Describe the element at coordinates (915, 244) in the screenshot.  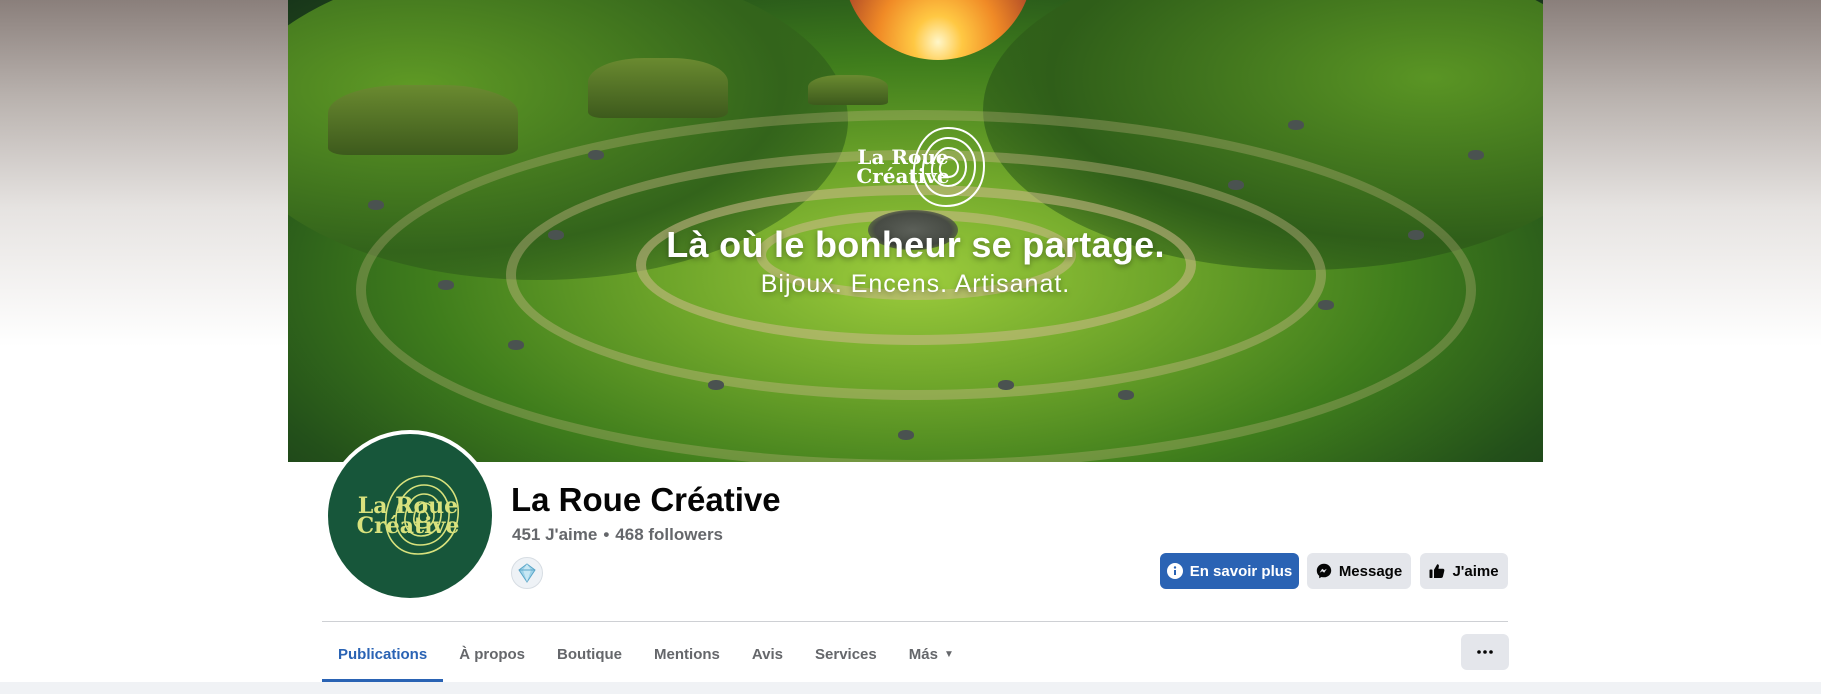
I see `cover-headline: Là où le bonheur se partage.` at that location.